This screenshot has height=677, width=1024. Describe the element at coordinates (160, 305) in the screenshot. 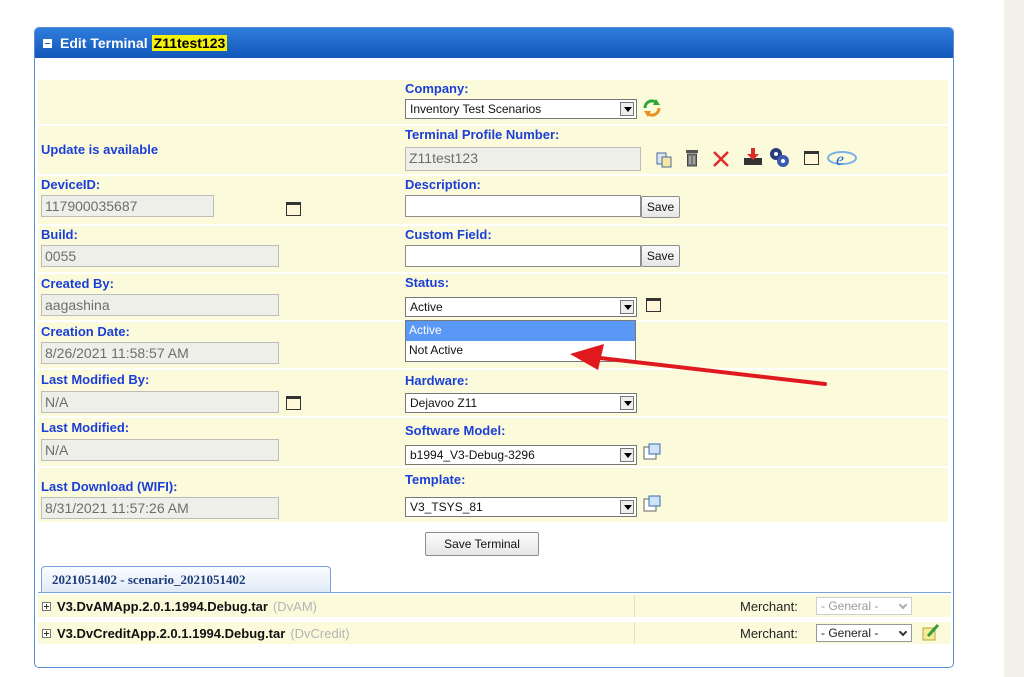

I see `created-by-field: aagashina` at that location.